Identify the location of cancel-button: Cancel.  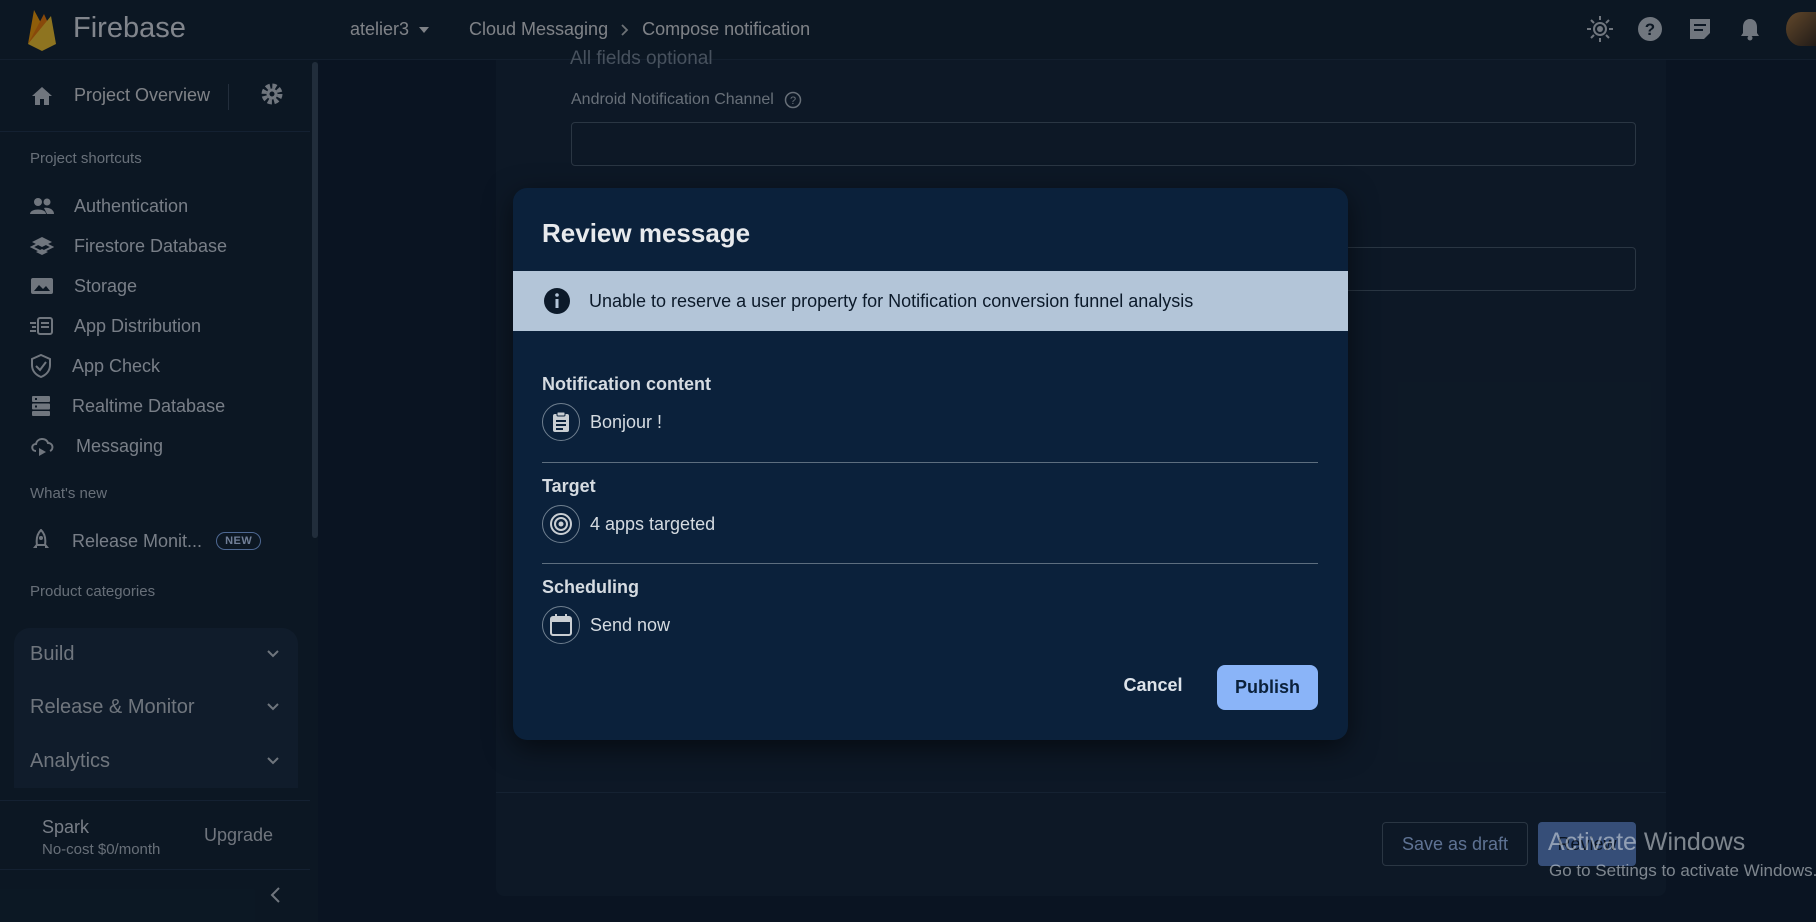
(1153, 685).